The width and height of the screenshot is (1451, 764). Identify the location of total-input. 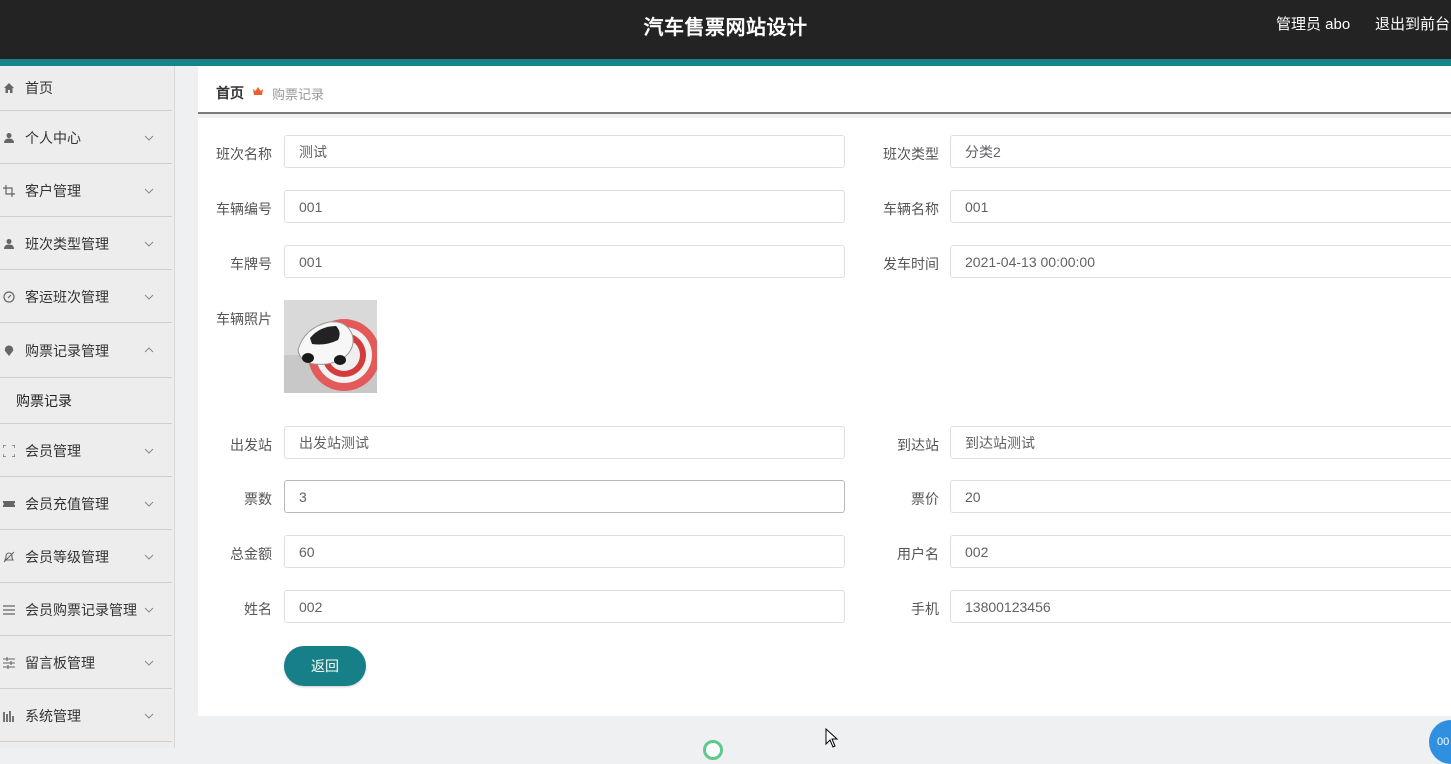
(564, 551).